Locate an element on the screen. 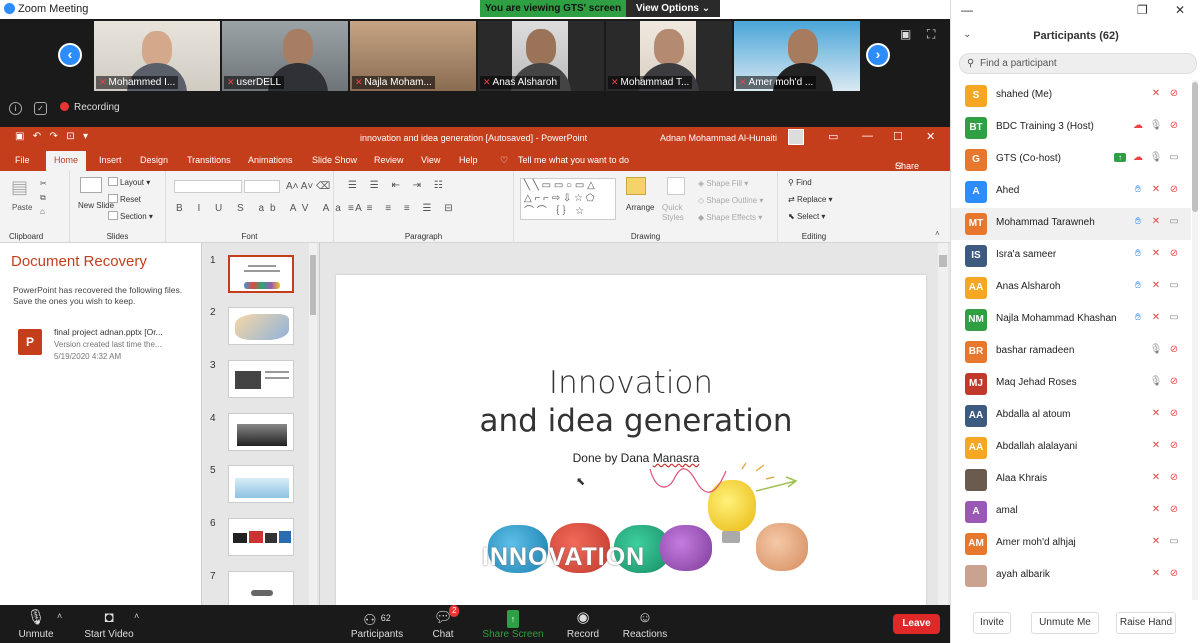 This screenshot has width=1200, height=643. tab-review: Review is located at coordinates (389, 160).